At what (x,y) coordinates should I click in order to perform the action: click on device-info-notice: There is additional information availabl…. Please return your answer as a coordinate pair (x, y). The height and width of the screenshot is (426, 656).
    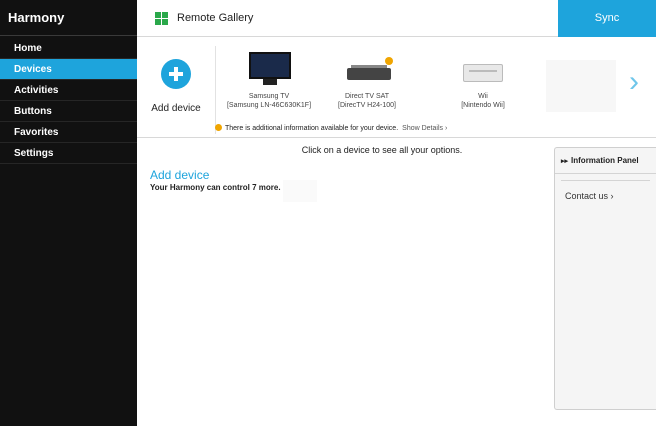
    Looking at the image, I should click on (331, 128).